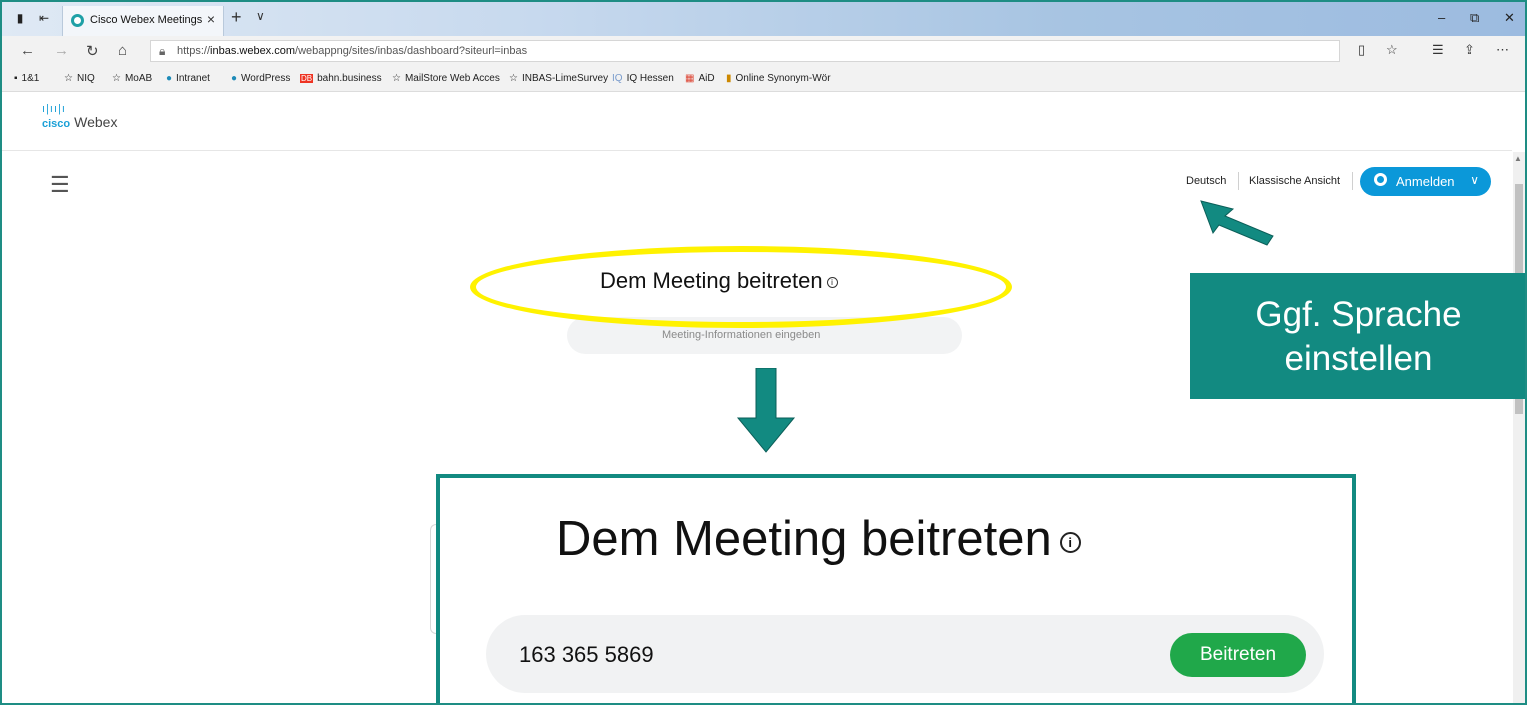  Describe the element at coordinates (778, 78) in the screenshot. I see `bookmark-item: ▮ Online Synonym-Wör` at that location.